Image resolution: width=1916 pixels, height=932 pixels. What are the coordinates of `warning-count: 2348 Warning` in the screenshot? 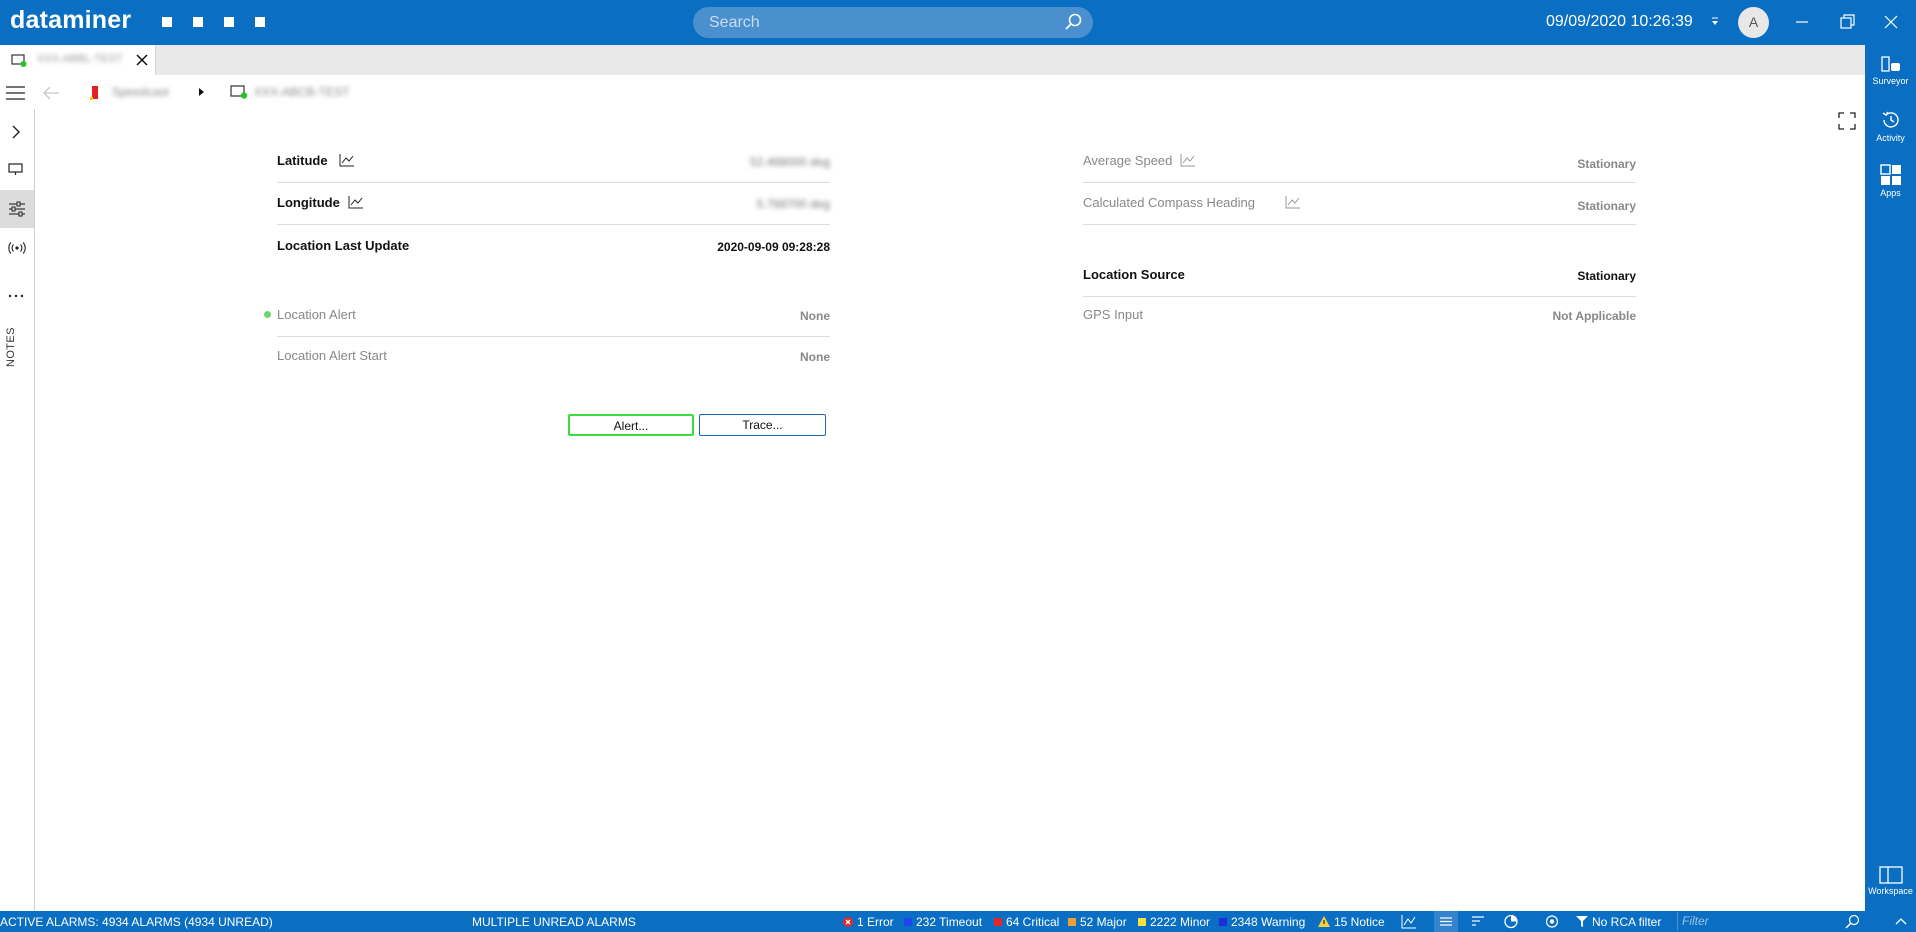 It's located at (1262, 922).